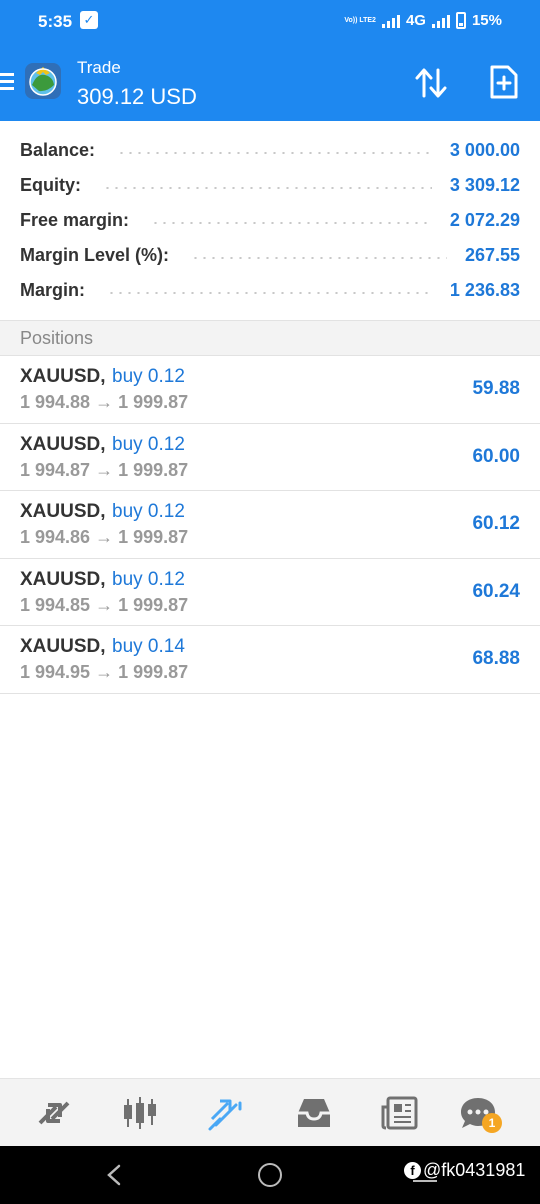  Describe the element at coordinates (52, 290) in the screenshot. I see `summary-label: Margin:` at that location.